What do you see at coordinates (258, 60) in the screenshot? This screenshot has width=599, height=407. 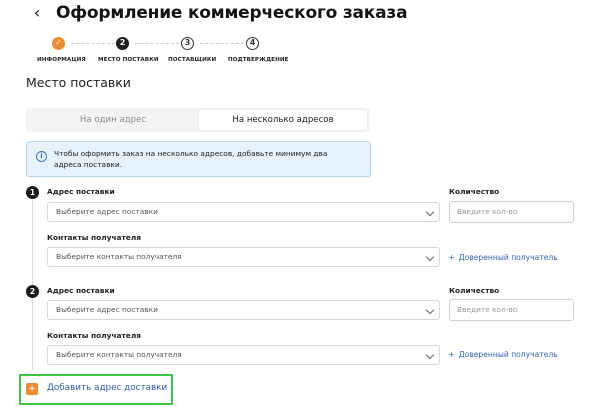 I see `step-label-confirm: ПОДТВЕРЖДЕНИЕ` at bounding box center [258, 60].